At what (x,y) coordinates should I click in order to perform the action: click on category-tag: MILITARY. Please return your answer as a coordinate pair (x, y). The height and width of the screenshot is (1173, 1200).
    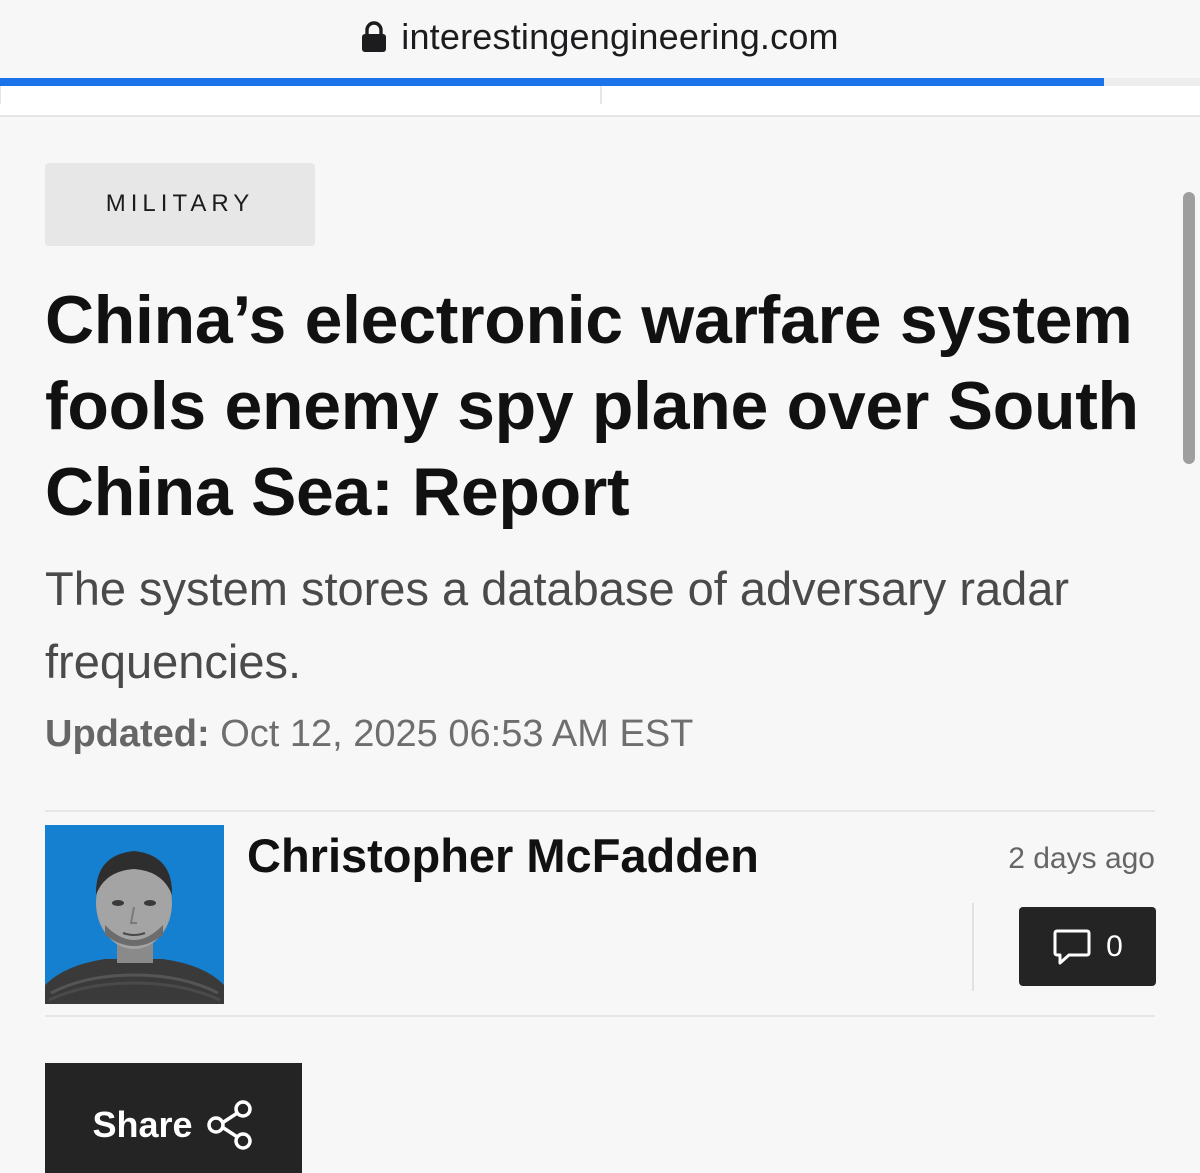
    Looking at the image, I should click on (180, 204).